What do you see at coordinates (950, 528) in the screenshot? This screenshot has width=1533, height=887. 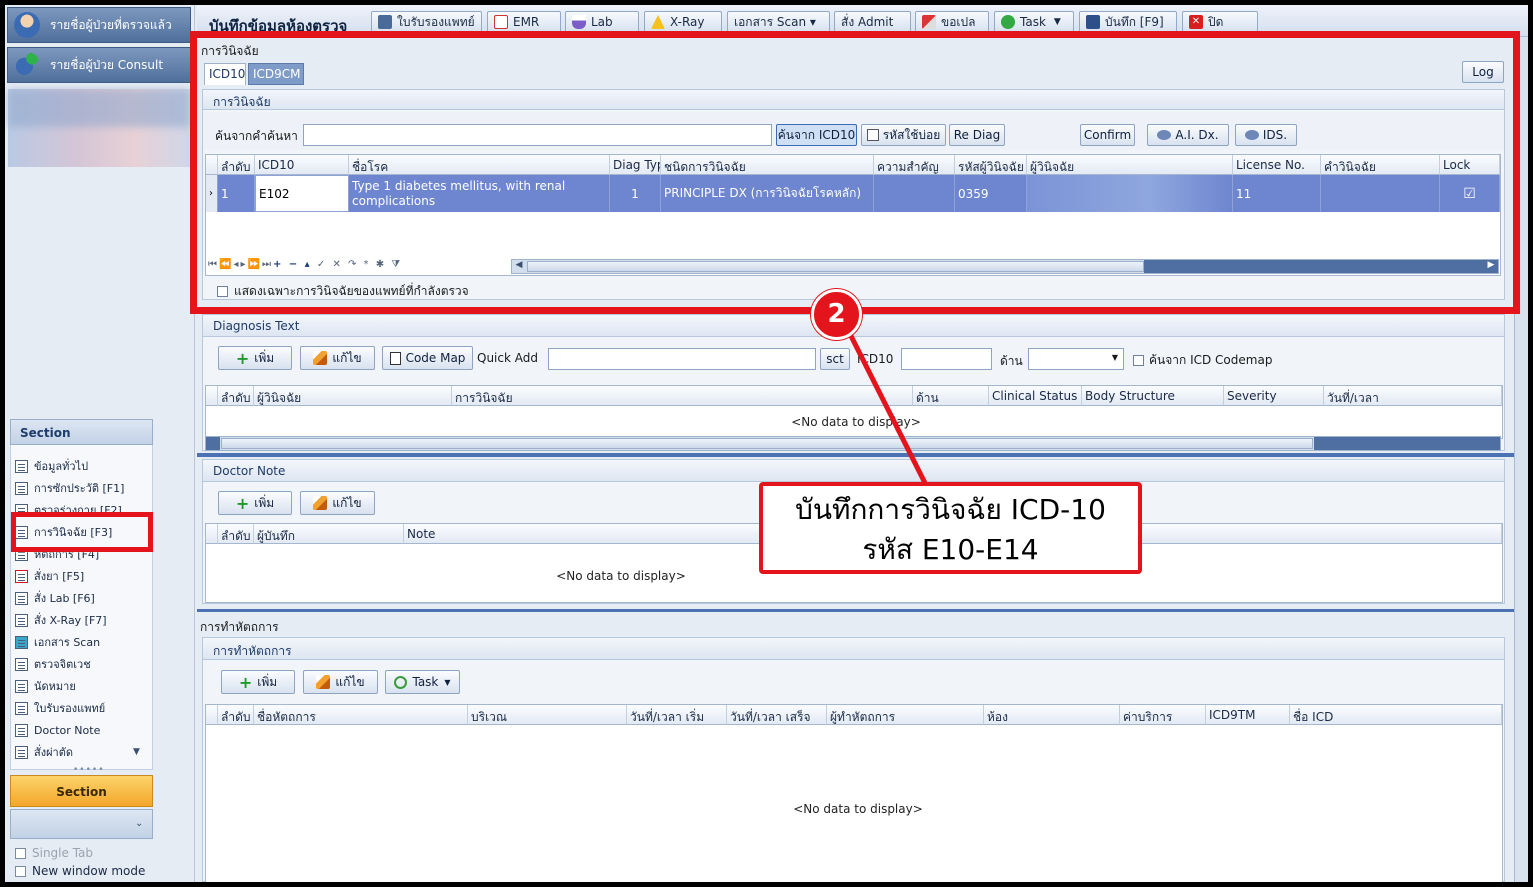 I see `annotation-callout: บันทึกการวินิจฉัย ICD-10 รหัส E10-E14` at bounding box center [950, 528].